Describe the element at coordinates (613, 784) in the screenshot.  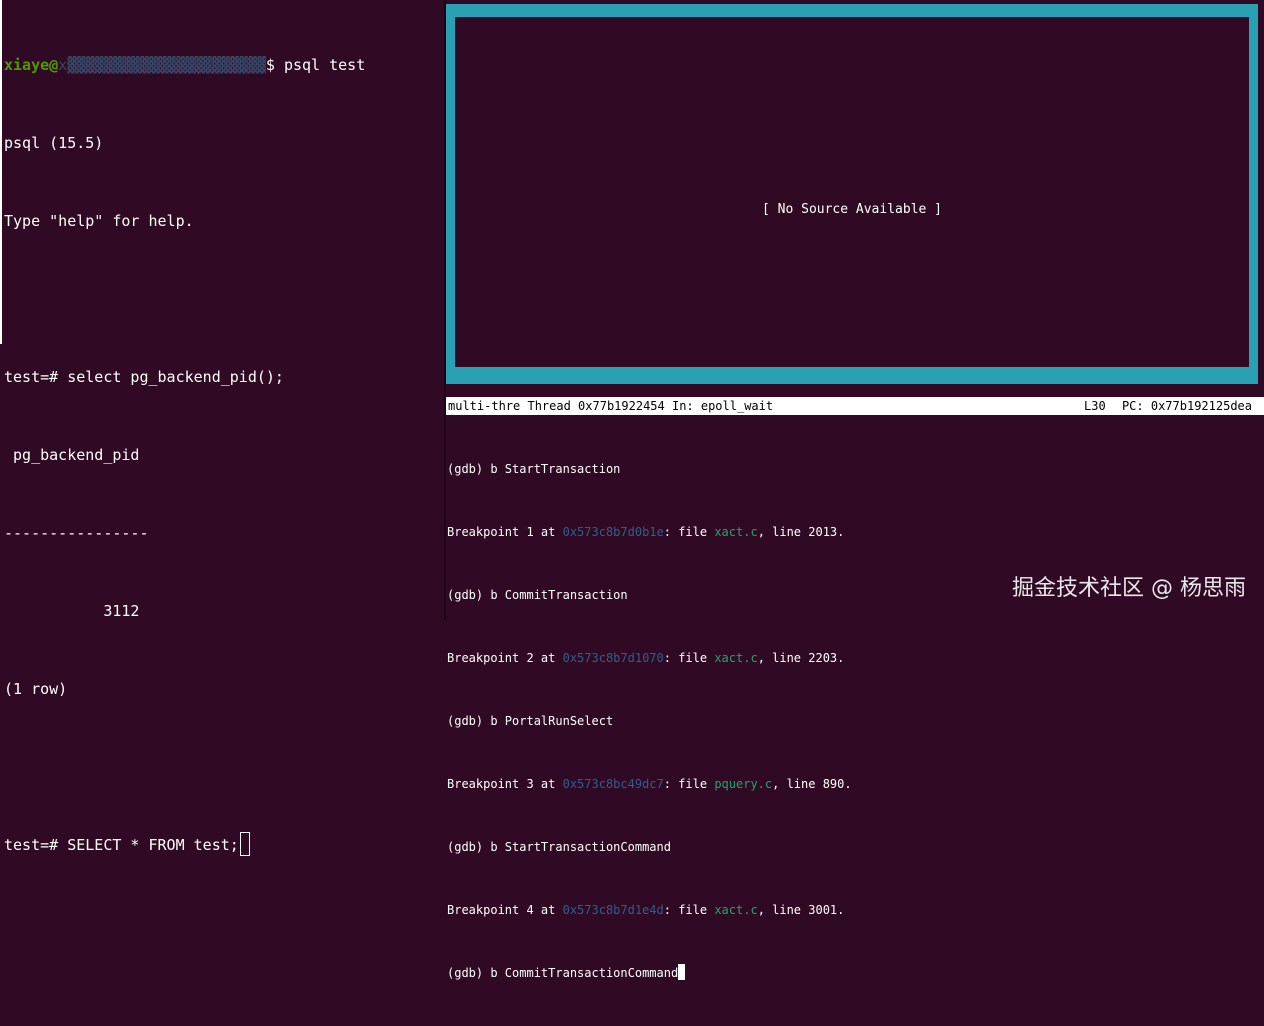
I see `bp-address: 0x573c8bc49dc7` at that location.